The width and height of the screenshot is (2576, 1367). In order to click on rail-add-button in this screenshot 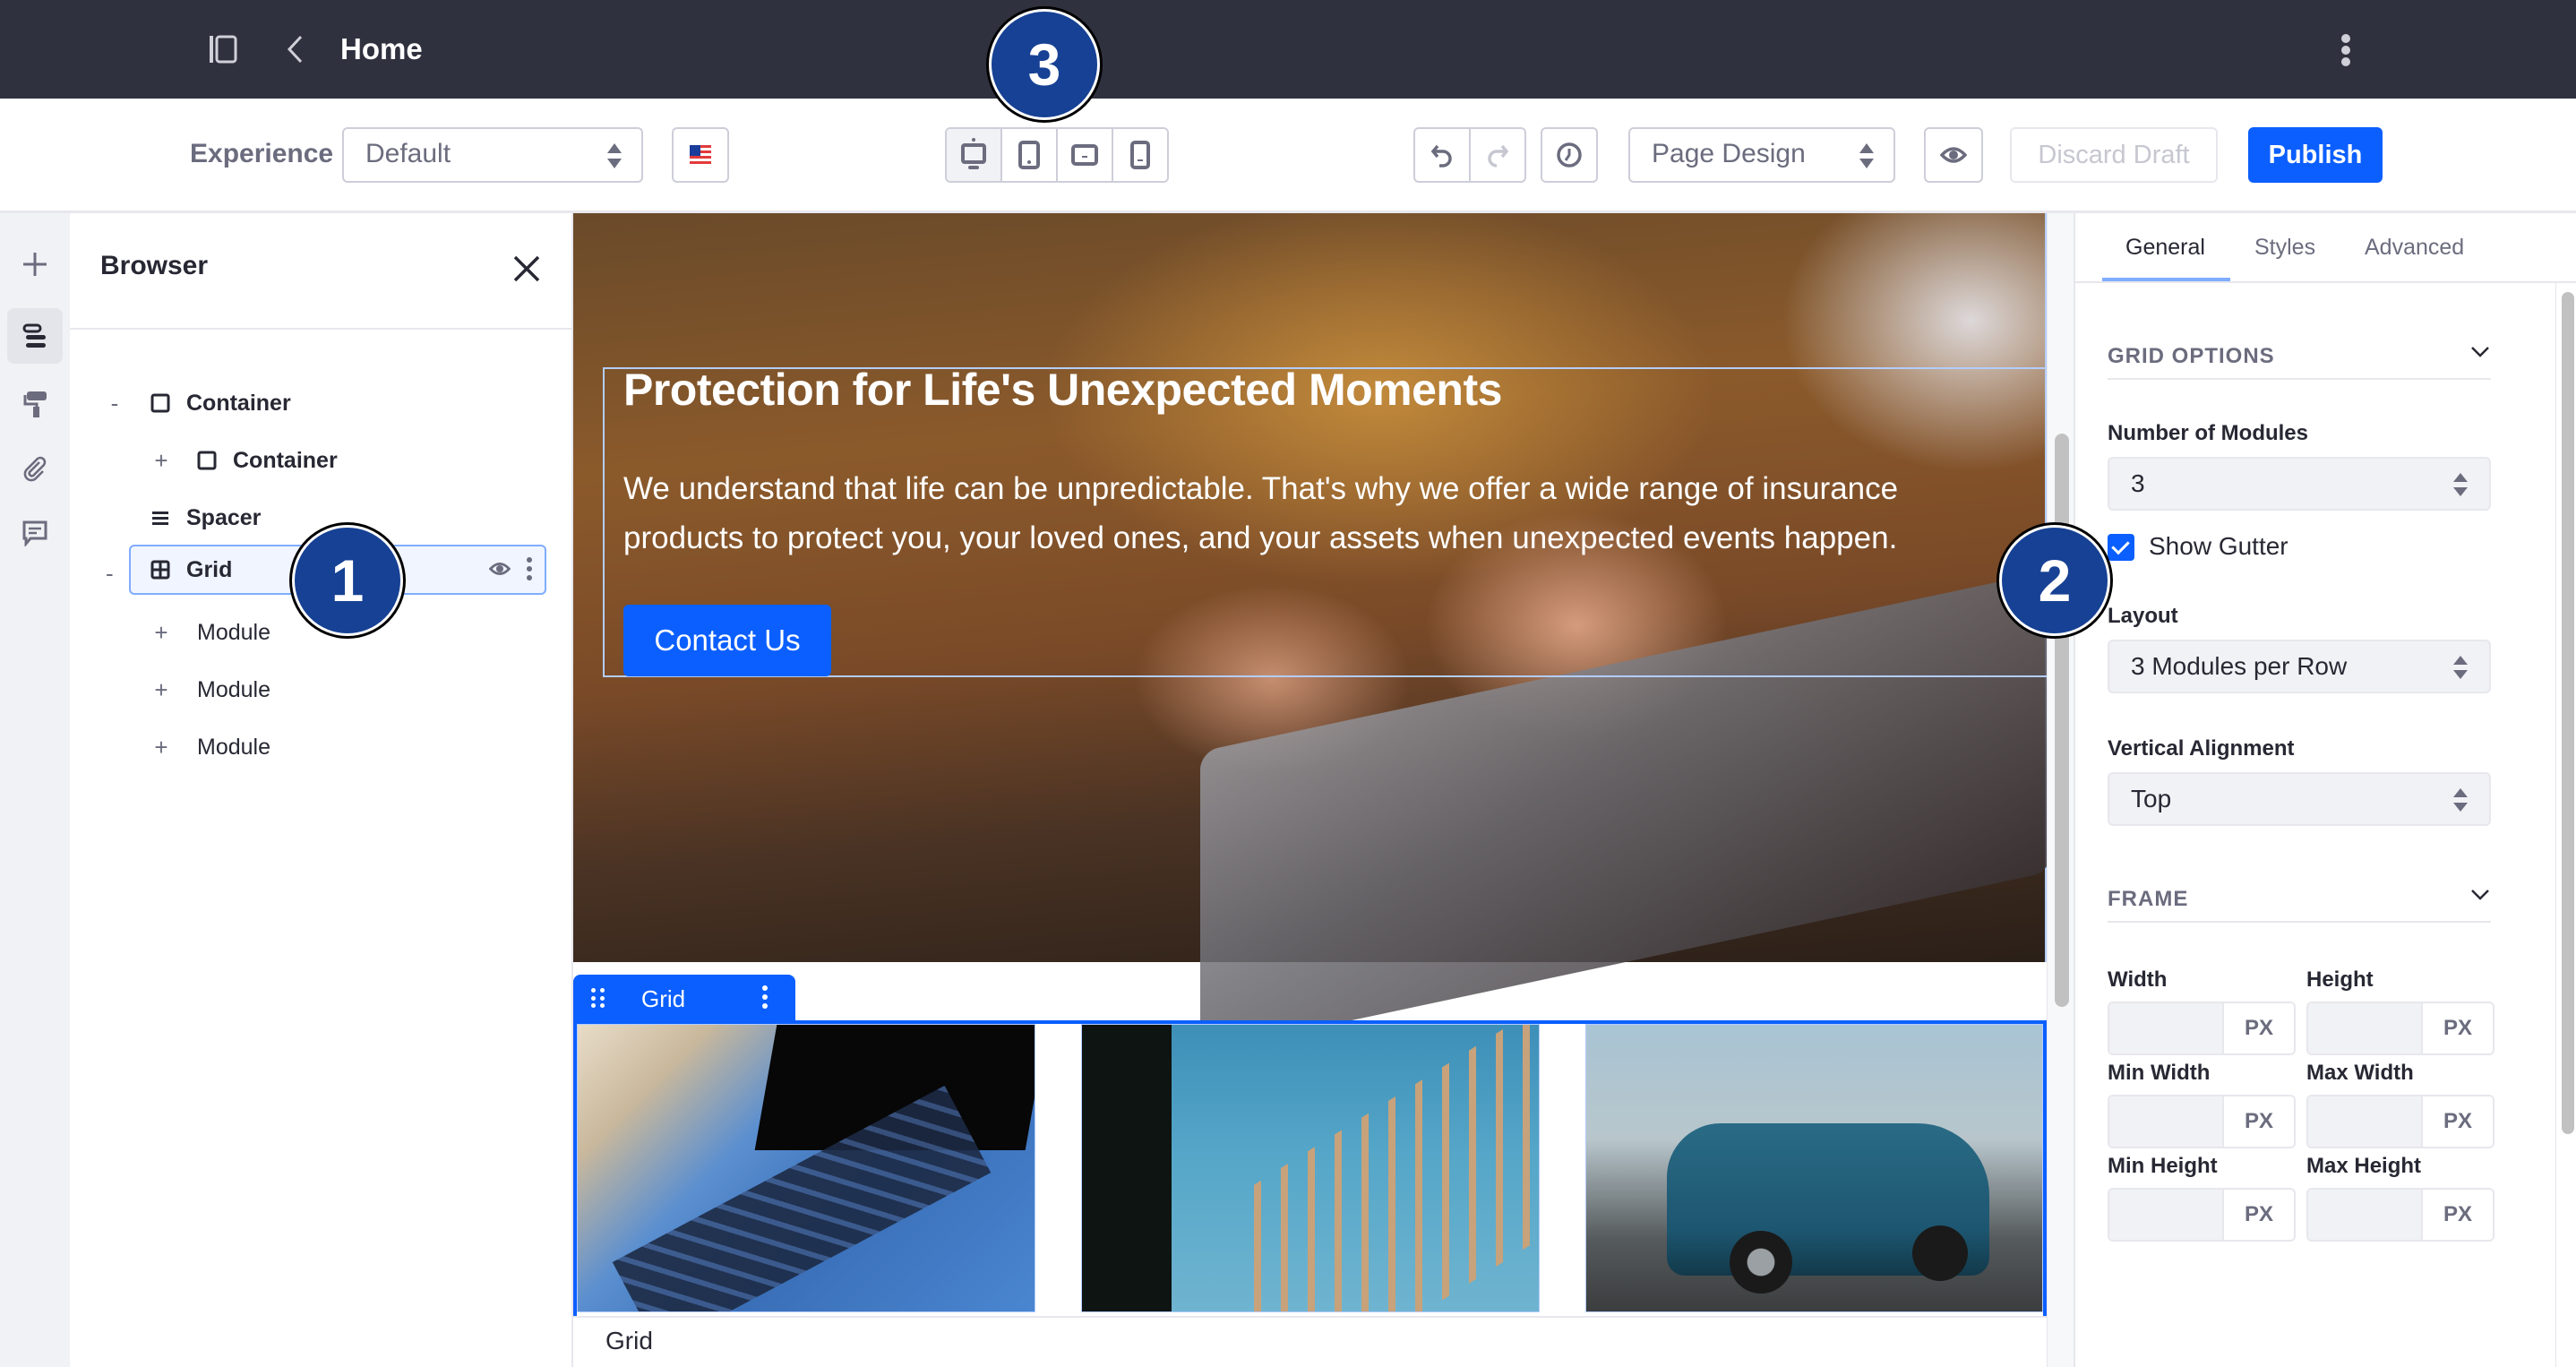, I will do `click(35, 264)`.